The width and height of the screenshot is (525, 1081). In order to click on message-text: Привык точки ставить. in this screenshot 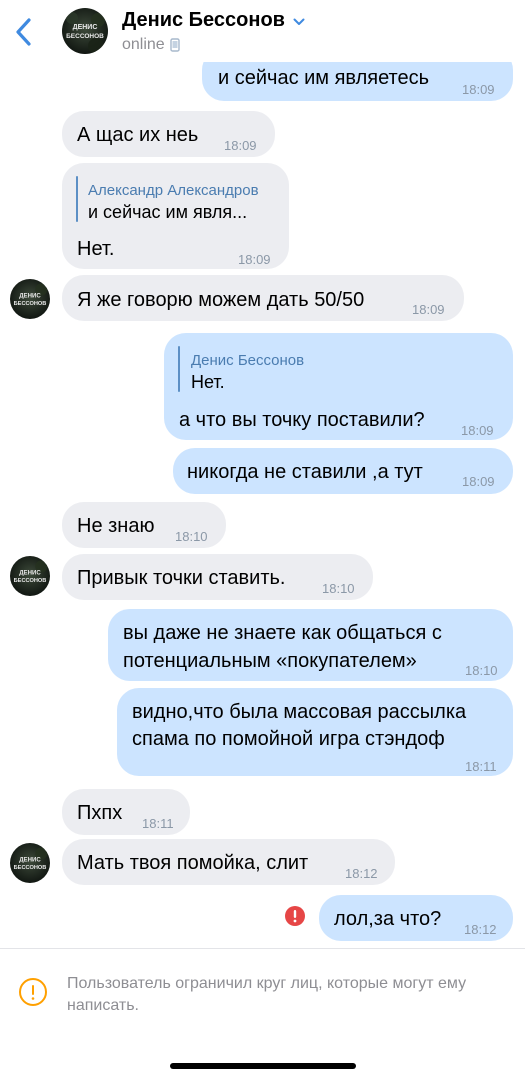, I will do `click(181, 578)`.